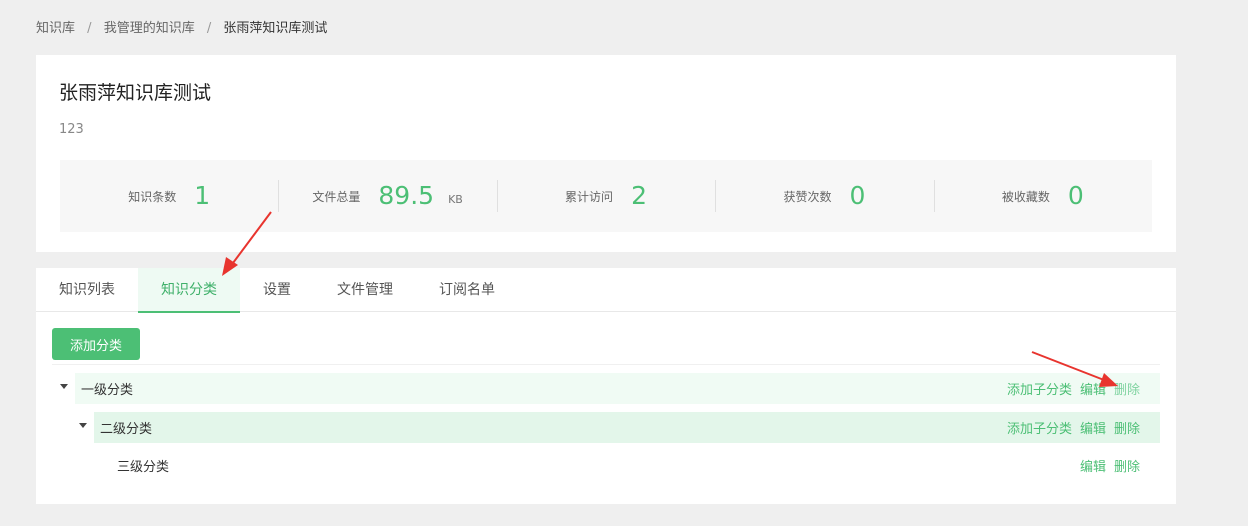 This screenshot has width=1248, height=526. What do you see at coordinates (455, 199) in the screenshot?
I see `stat-unit: KB` at bounding box center [455, 199].